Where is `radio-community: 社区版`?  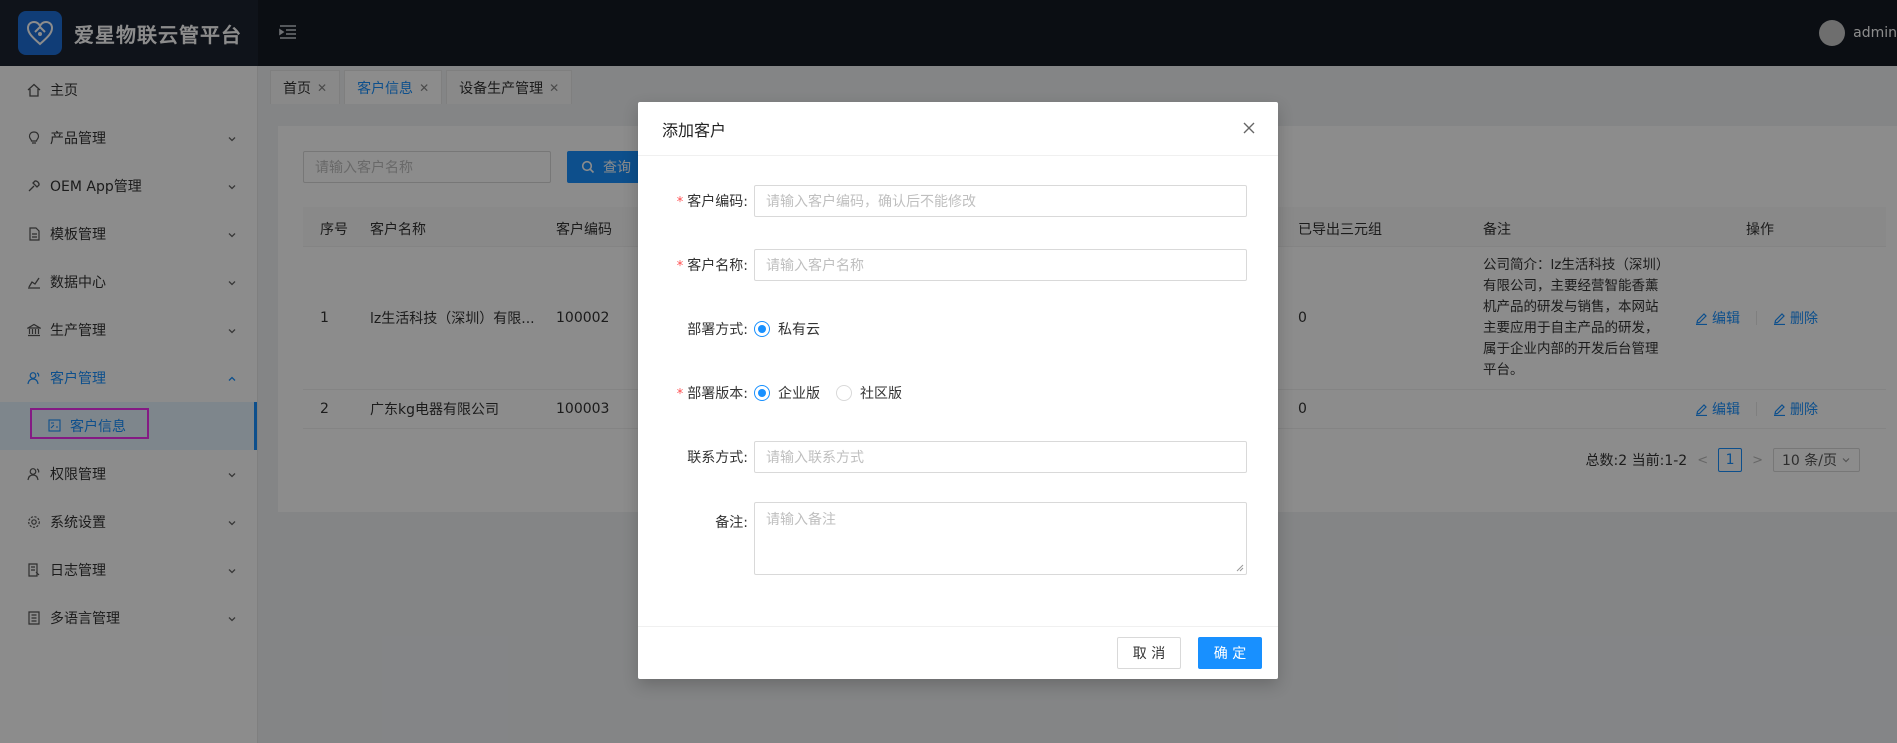
radio-community: 社区版 is located at coordinates (869, 393).